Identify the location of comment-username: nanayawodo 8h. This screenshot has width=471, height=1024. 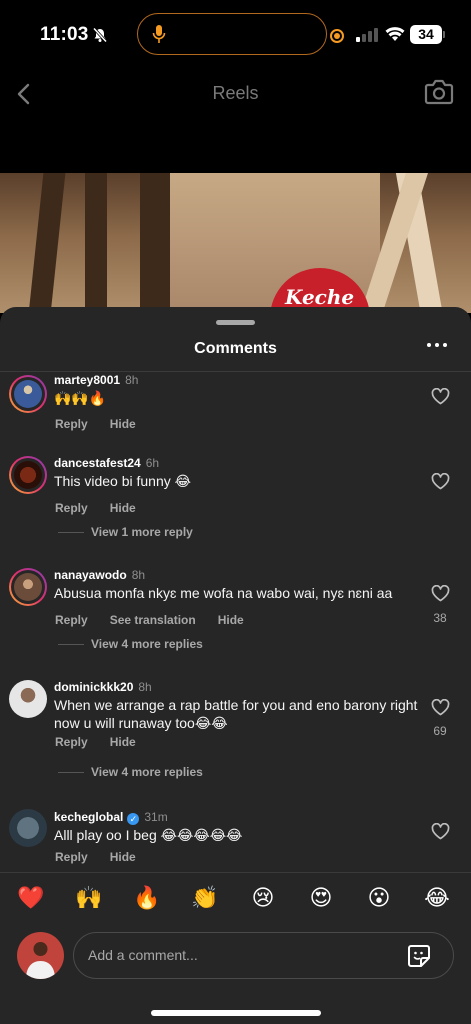
(99, 575).